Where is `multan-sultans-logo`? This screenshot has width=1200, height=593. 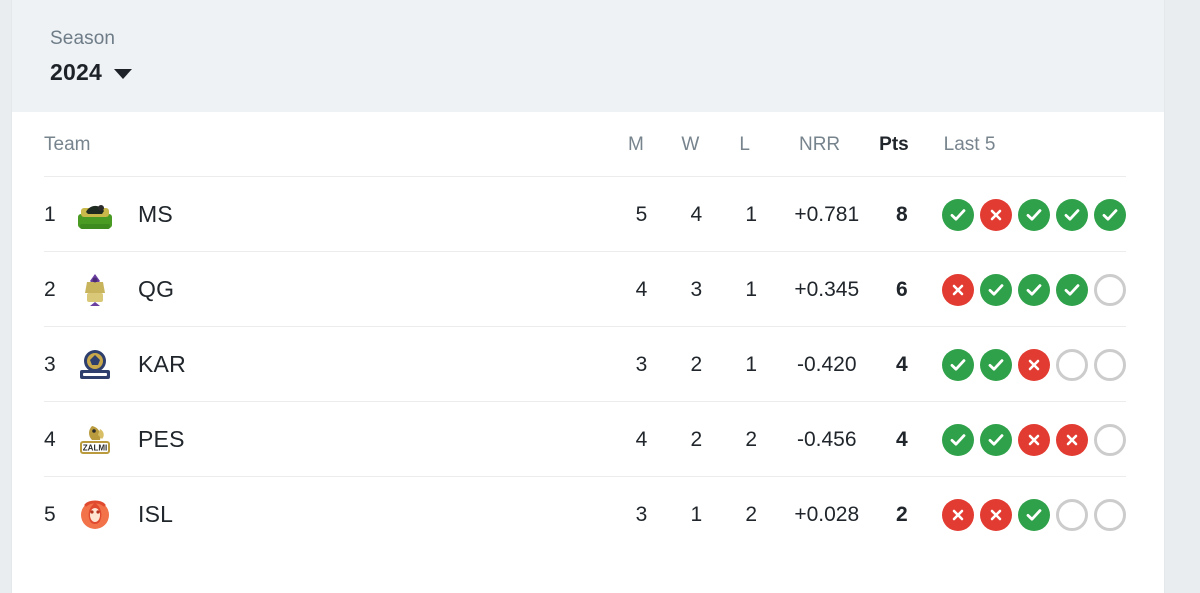
multan-sultans-logo is located at coordinates (95, 215).